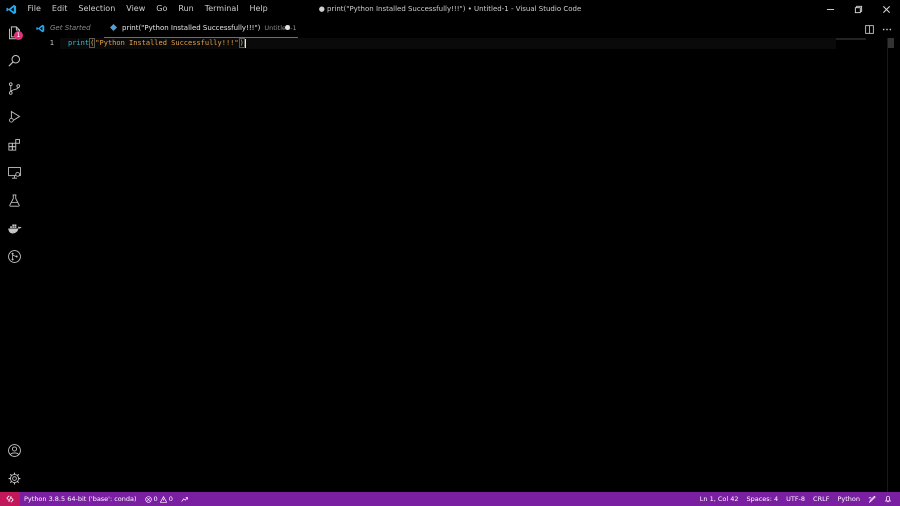 This screenshot has height=506, width=900. What do you see at coordinates (18, 35) in the screenshot?
I see `explorer-badge: 1` at bounding box center [18, 35].